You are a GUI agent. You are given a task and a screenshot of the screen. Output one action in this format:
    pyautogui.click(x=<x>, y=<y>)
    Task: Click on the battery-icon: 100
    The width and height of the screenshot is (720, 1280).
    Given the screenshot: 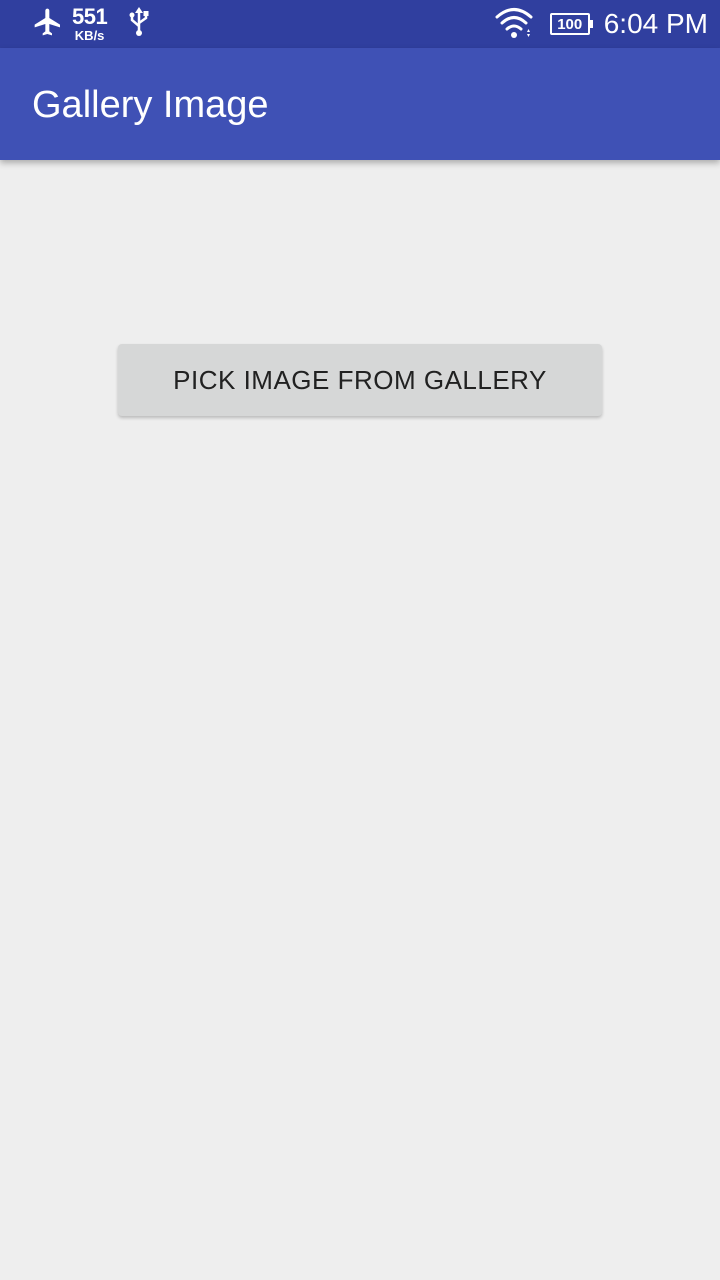 What is the action you would take?
    pyautogui.click(x=571, y=24)
    